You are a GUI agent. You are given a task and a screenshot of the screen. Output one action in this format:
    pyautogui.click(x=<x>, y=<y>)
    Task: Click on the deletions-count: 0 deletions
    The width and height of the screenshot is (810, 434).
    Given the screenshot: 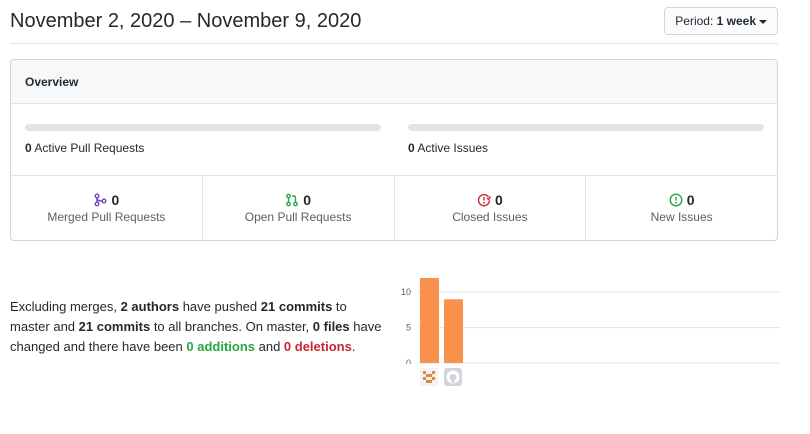 What is the action you would take?
    pyautogui.click(x=317, y=346)
    